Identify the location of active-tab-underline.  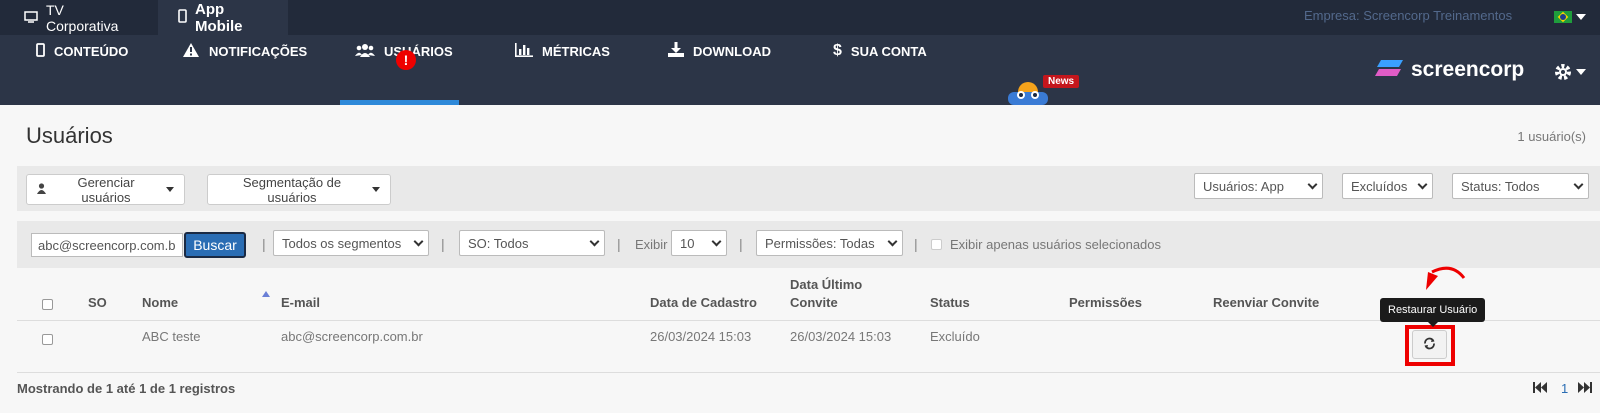
(399, 102).